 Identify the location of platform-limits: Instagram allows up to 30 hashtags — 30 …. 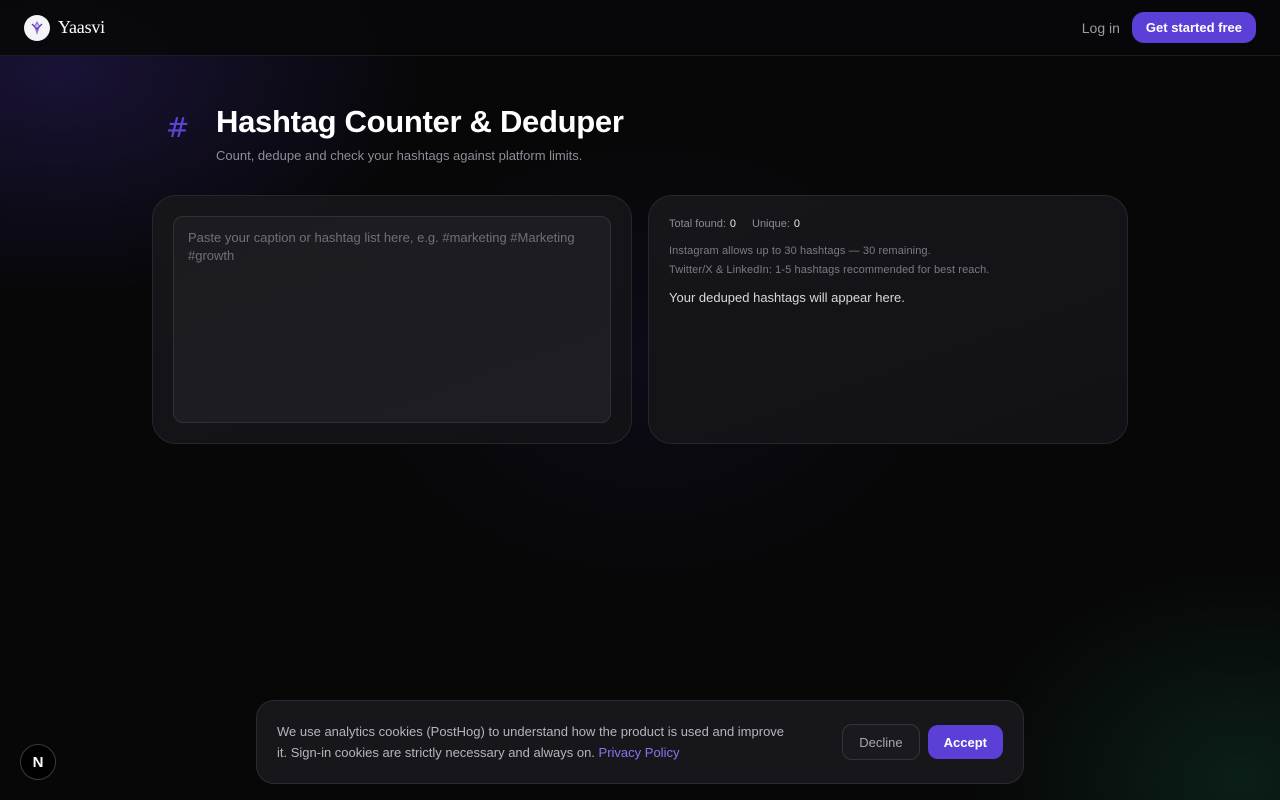
(888, 261).